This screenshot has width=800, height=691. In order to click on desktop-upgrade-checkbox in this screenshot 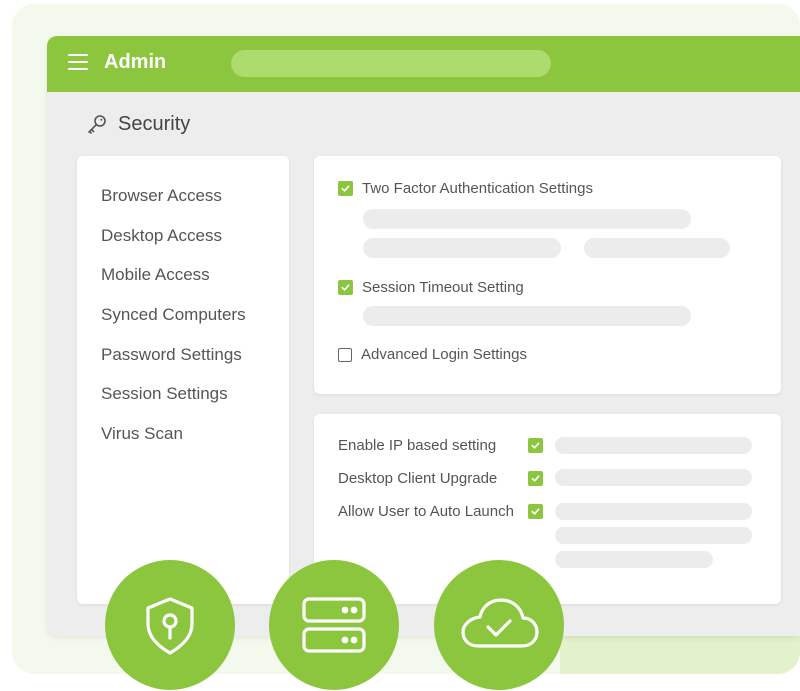, I will do `click(535, 478)`.